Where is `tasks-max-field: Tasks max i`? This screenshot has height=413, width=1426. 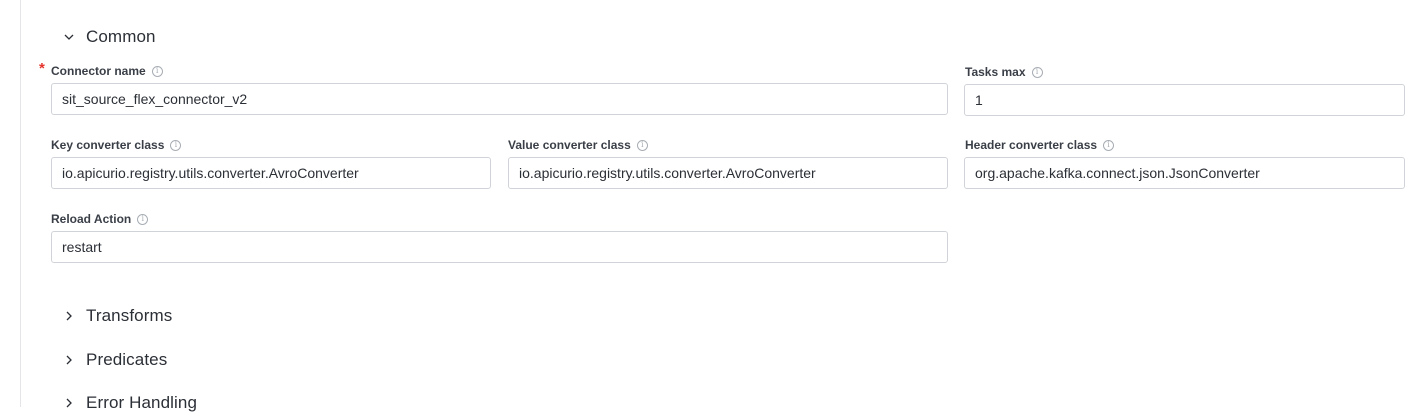
tasks-max-field: Tasks max i is located at coordinates (1004, 72).